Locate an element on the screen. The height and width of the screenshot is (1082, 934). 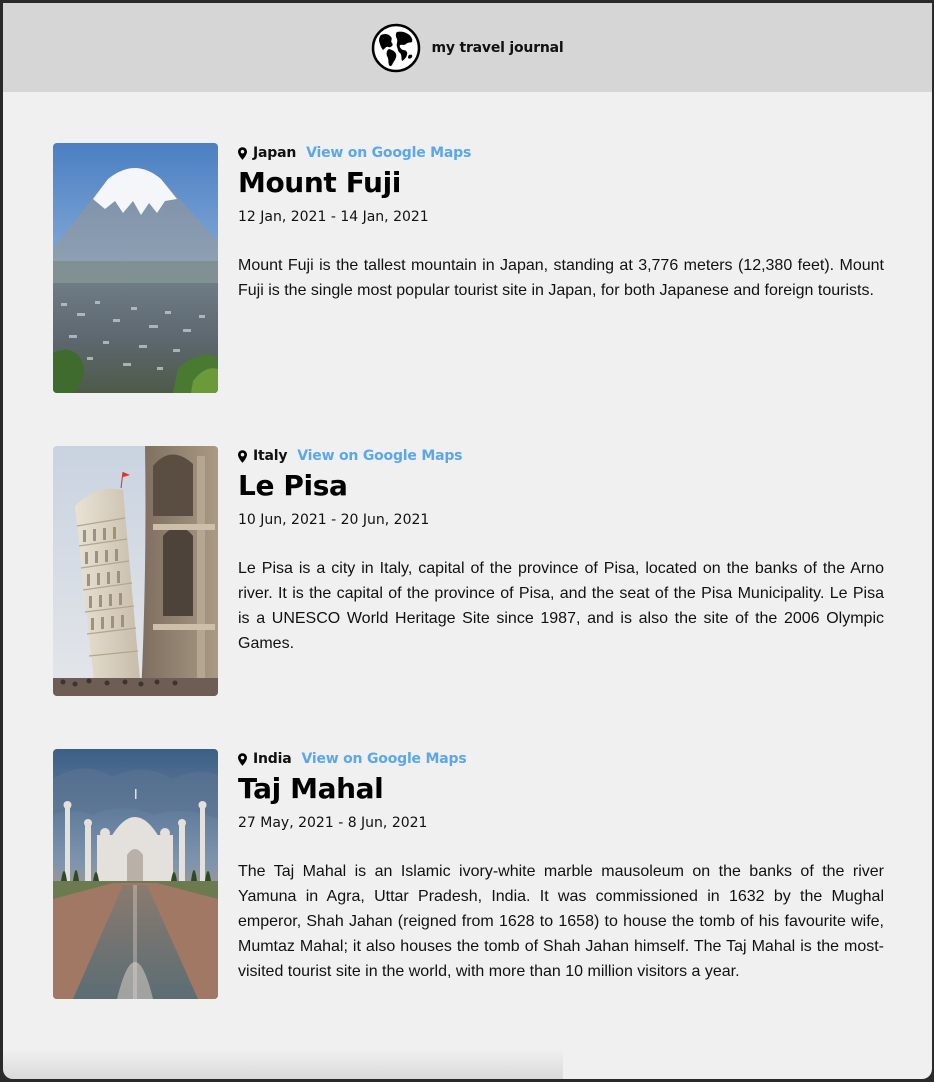
entry-title: Le Pisa is located at coordinates (293, 485).